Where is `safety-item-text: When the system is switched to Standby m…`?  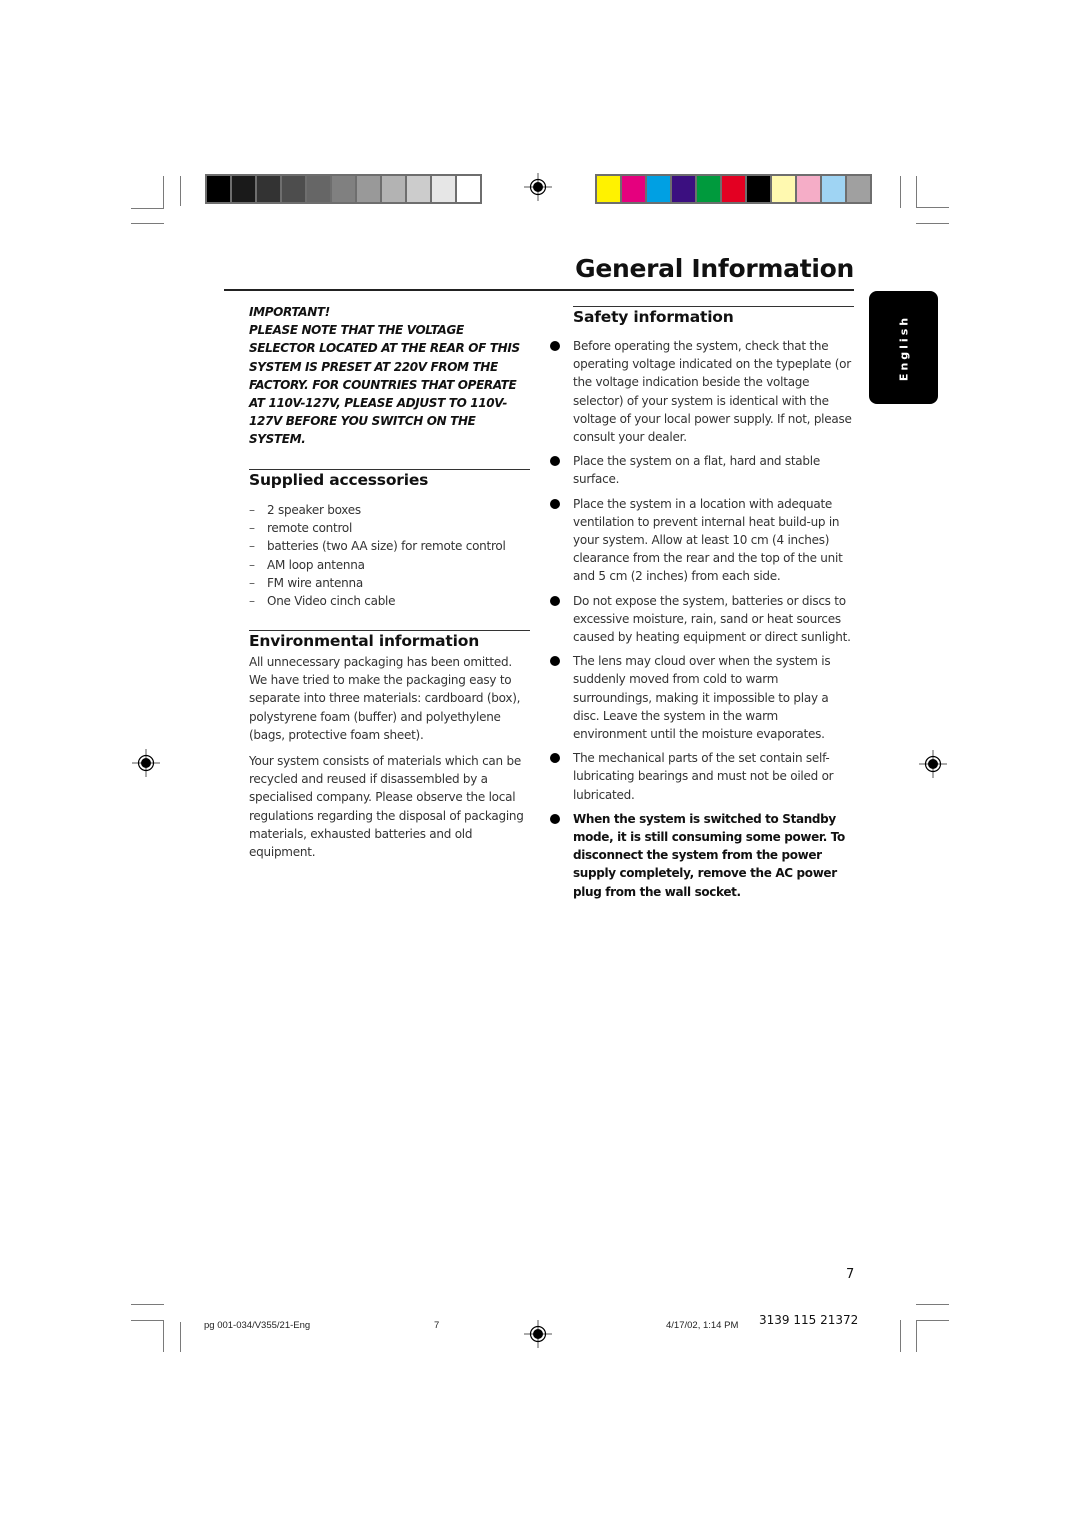
safety-item-text: When the system is switched to Standby m… is located at coordinates (709, 855).